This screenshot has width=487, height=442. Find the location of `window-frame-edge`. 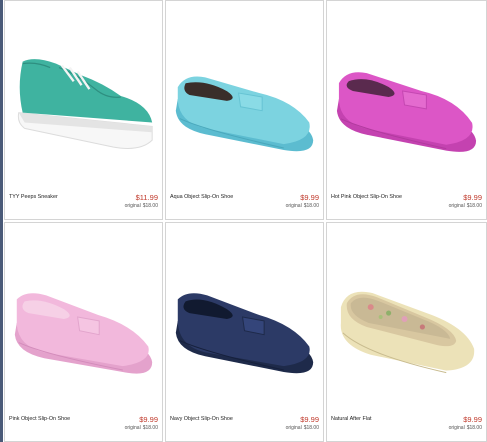

window-frame-edge is located at coordinates (1, 221).